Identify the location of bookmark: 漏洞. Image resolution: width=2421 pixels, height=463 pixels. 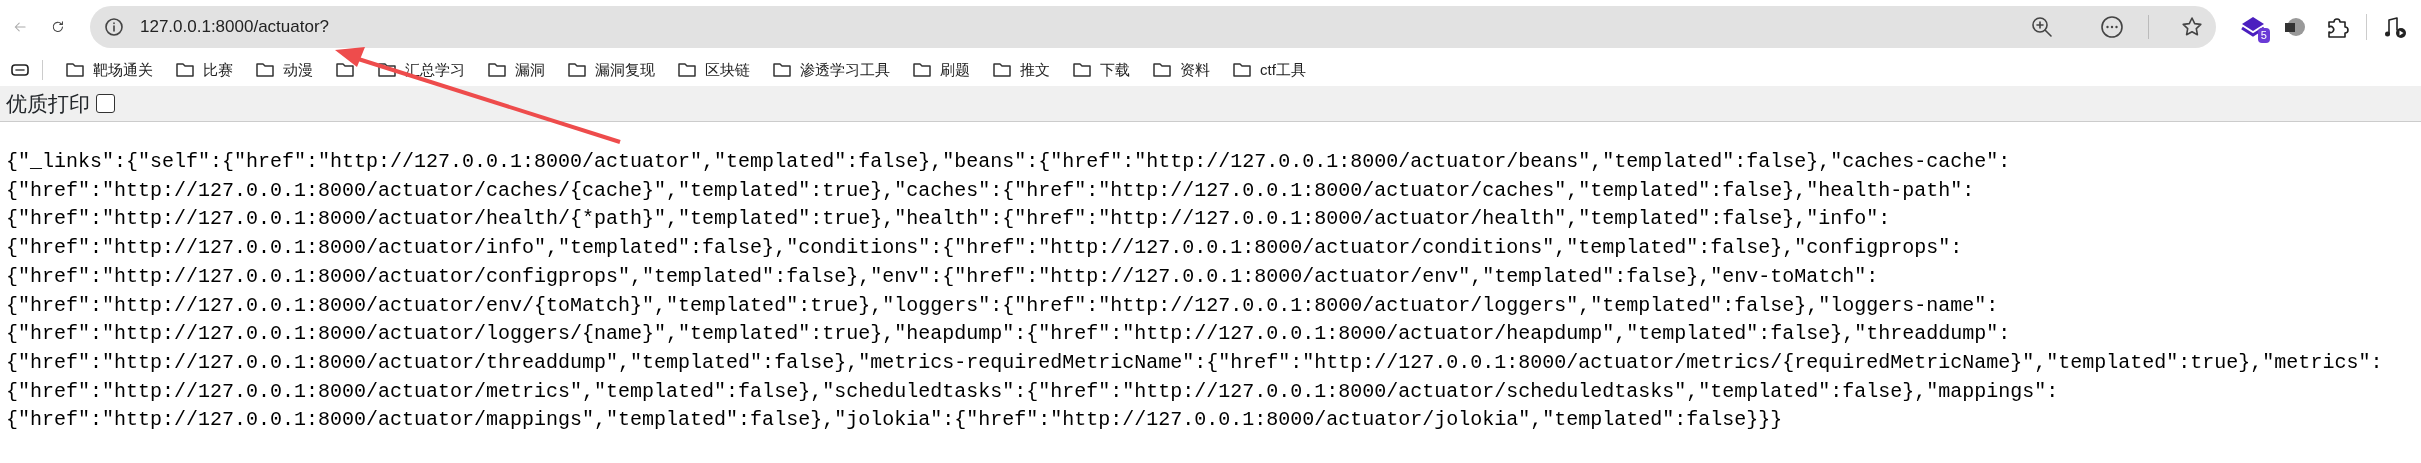
(516, 70).